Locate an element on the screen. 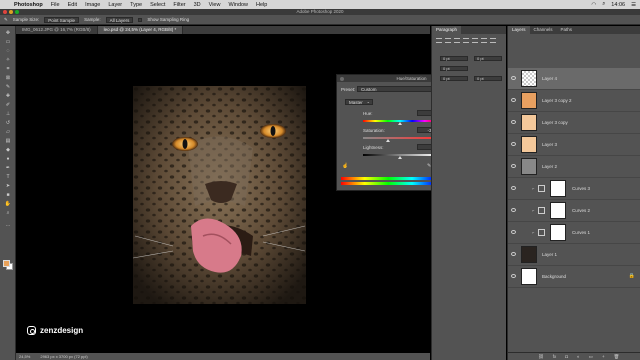  shape-tool-icon: ■ is located at coordinates (8, 195).